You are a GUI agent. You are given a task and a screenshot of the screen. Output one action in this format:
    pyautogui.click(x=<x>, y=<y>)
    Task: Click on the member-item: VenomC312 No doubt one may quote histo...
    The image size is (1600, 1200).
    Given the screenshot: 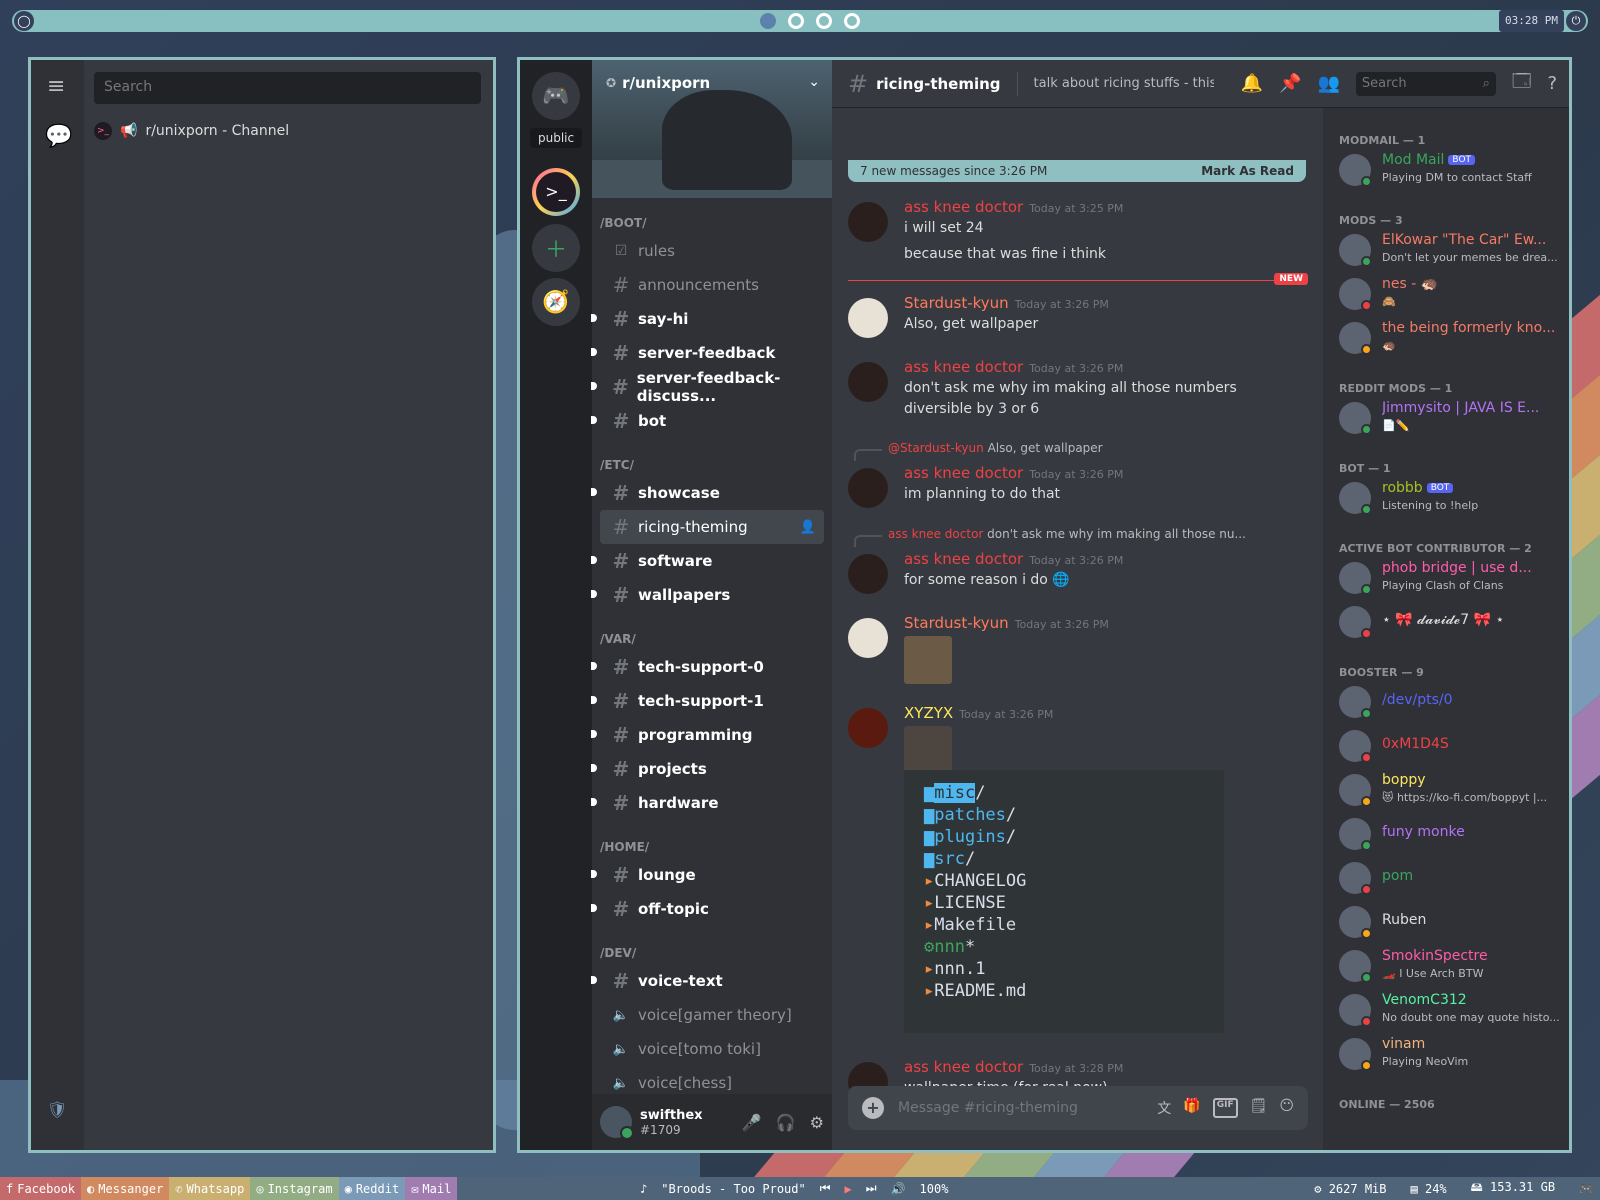 What is the action you would take?
    pyautogui.click(x=1451, y=1011)
    